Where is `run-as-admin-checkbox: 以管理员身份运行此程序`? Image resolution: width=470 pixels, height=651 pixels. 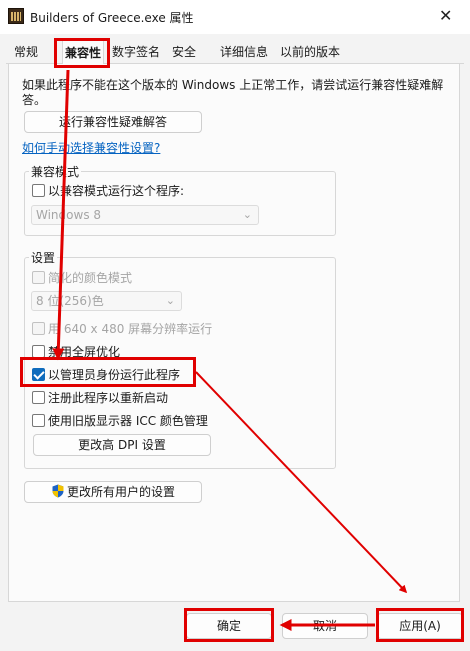
run-as-admin-checkbox: 以管理员身份运行此程序 is located at coordinates (106, 374).